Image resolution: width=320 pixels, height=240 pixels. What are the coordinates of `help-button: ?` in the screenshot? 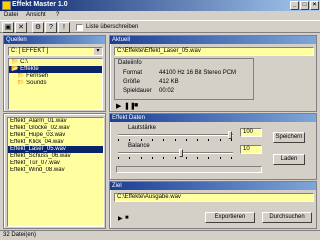 It's located at (51, 27).